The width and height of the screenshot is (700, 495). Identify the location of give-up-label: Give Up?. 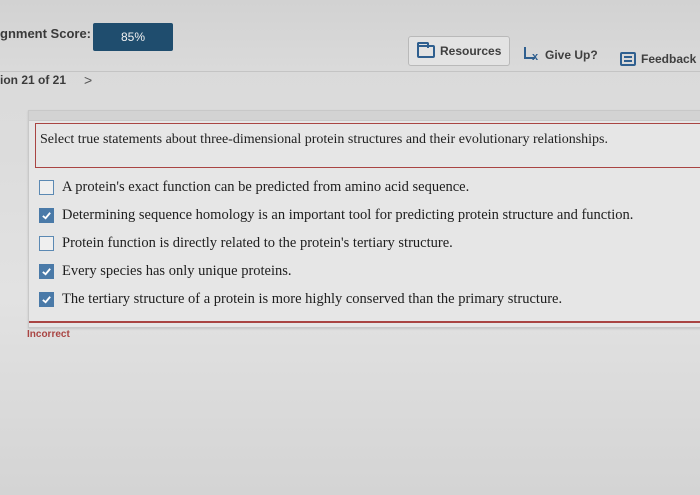
(571, 55).